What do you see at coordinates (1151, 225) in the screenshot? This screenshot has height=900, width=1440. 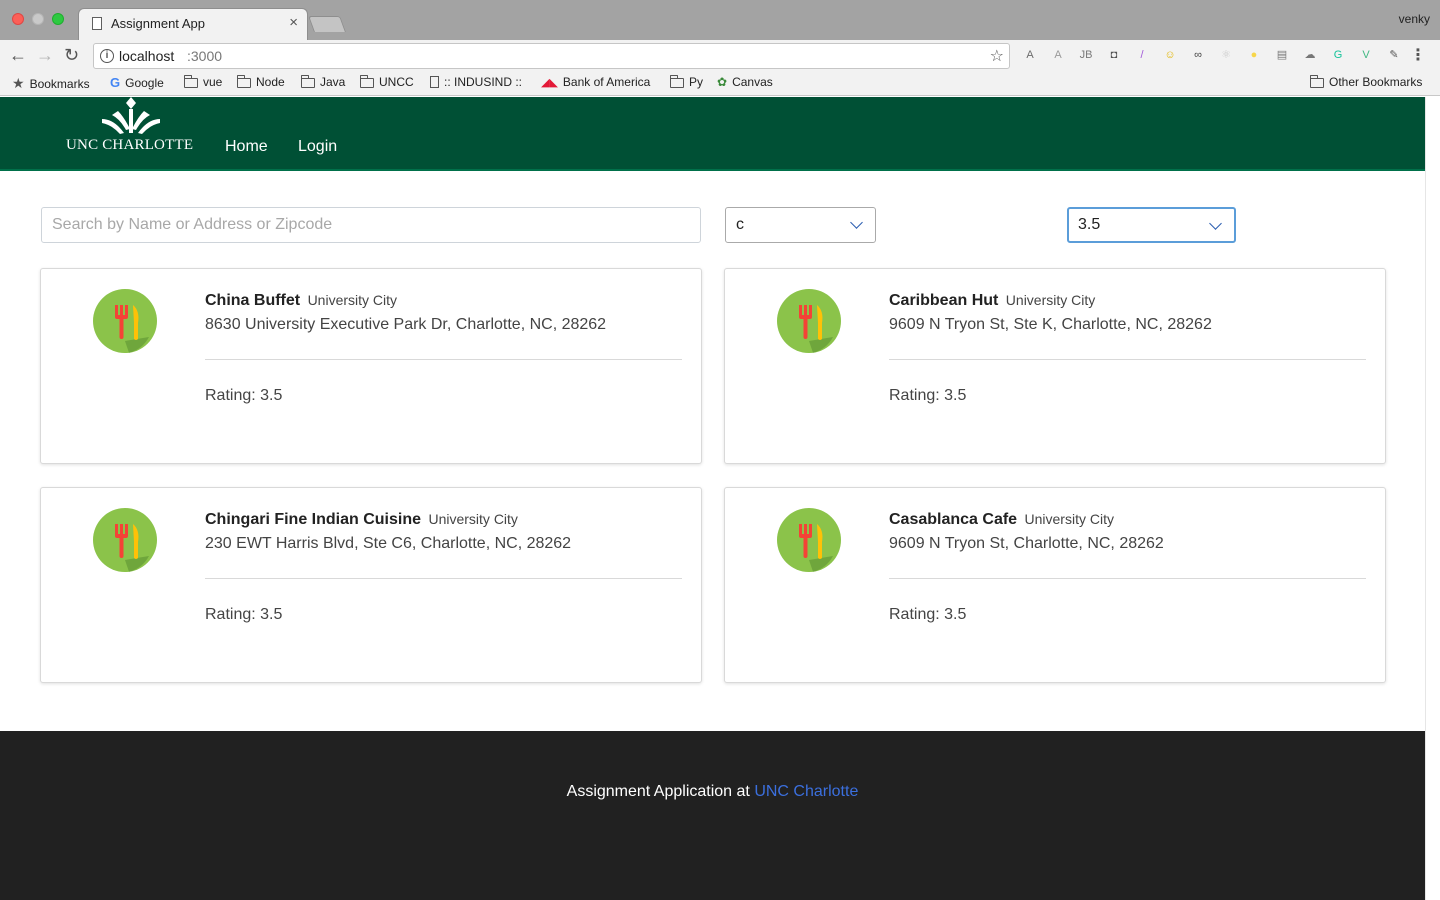 I see `rating-select: 3.5` at bounding box center [1151, 225].